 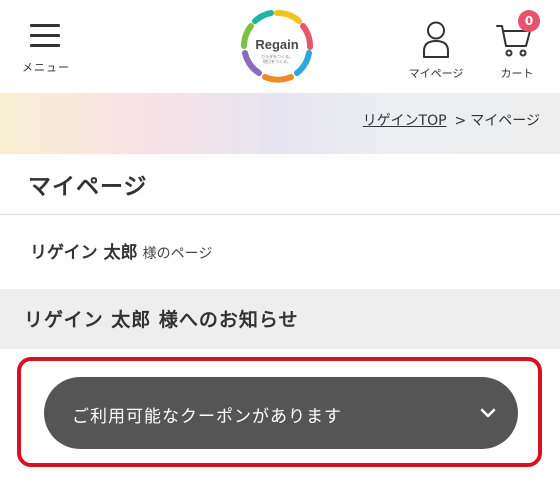 What do you see at coordinates (280, 214) in the screenshot?
I see `title-divider` at bounding box center [280, 214].